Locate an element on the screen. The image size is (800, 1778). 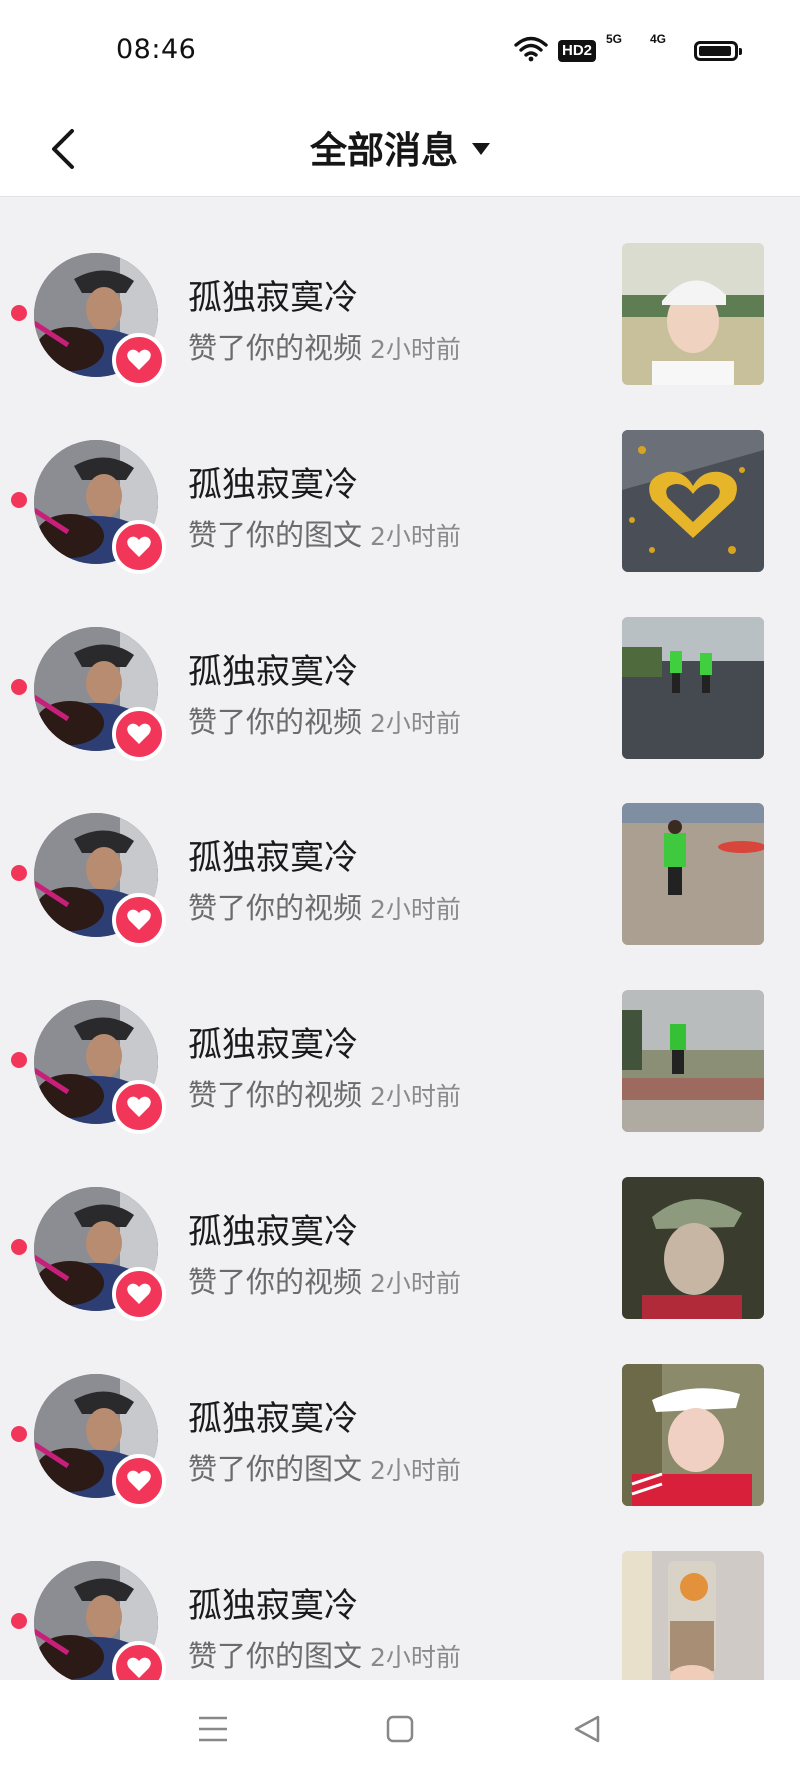
battery-level is located at coordinates (715, 51).